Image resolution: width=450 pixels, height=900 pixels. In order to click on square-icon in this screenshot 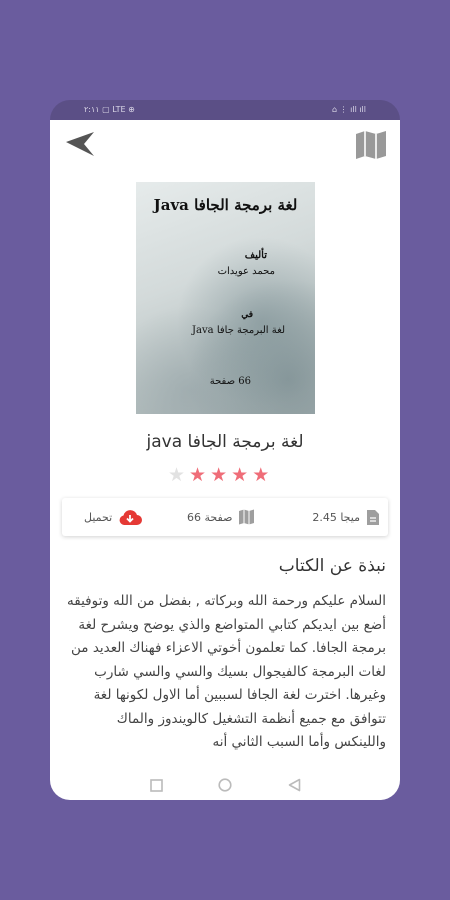, I will do `click(156, 785)`.